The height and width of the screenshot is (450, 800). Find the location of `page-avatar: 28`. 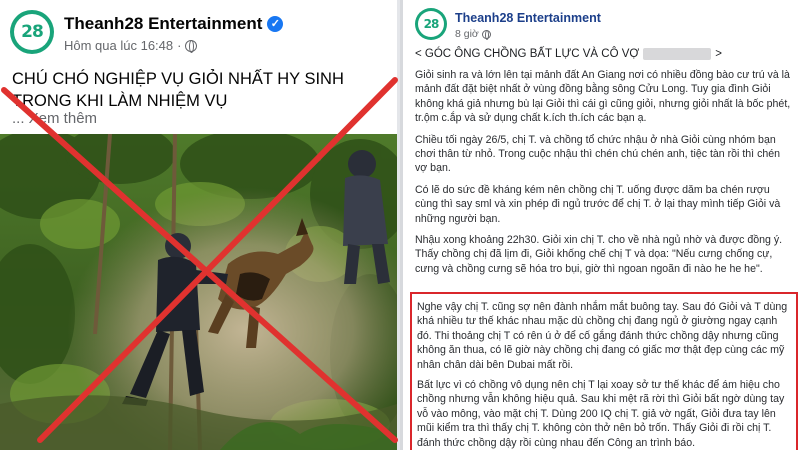

page-avatar: 28 is located at coordinates (32, 32).